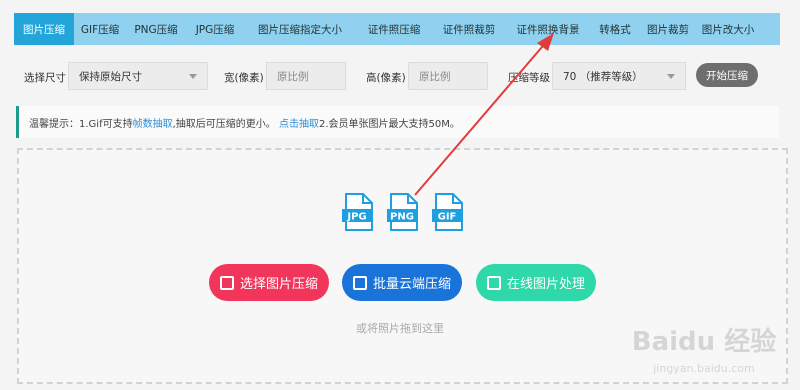  Describe the element at coordinates (727, 75) in the screenshot. I see `start-compress-button: 开始压缩` at that location.